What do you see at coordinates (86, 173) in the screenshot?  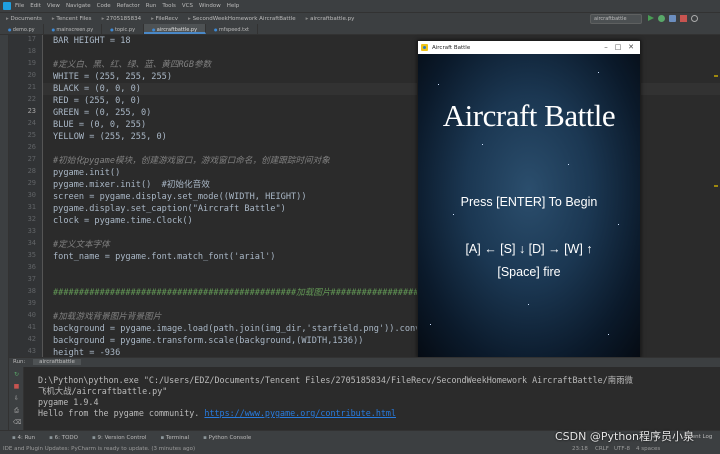 I see `code-line: pygame.init()` at bounding box center [86, 173].